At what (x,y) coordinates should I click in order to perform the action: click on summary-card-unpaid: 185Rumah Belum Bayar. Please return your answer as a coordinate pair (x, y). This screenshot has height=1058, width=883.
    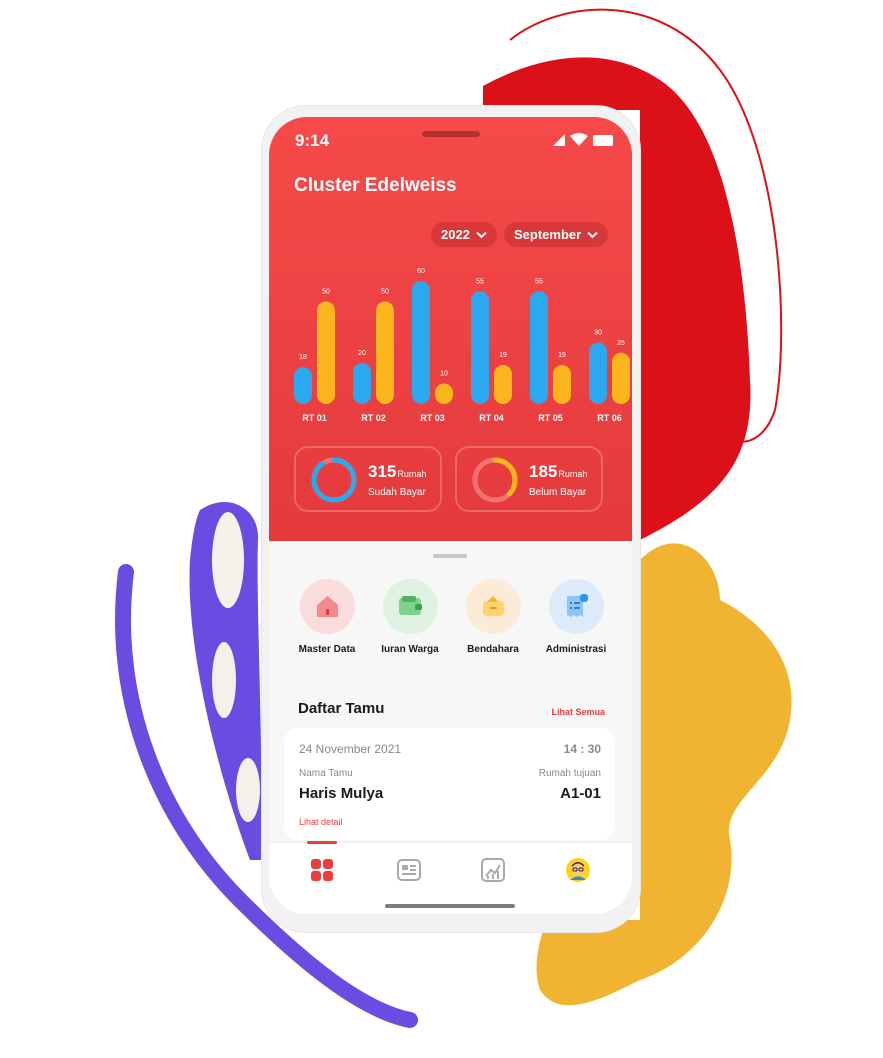
    Looking at the image, I should click on (529, 479).